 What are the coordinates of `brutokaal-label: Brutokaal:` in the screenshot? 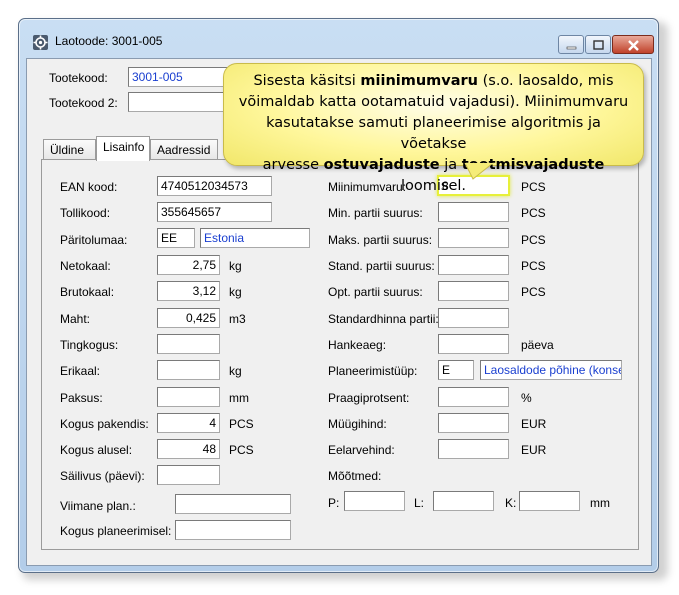 It's located at (87, 292).